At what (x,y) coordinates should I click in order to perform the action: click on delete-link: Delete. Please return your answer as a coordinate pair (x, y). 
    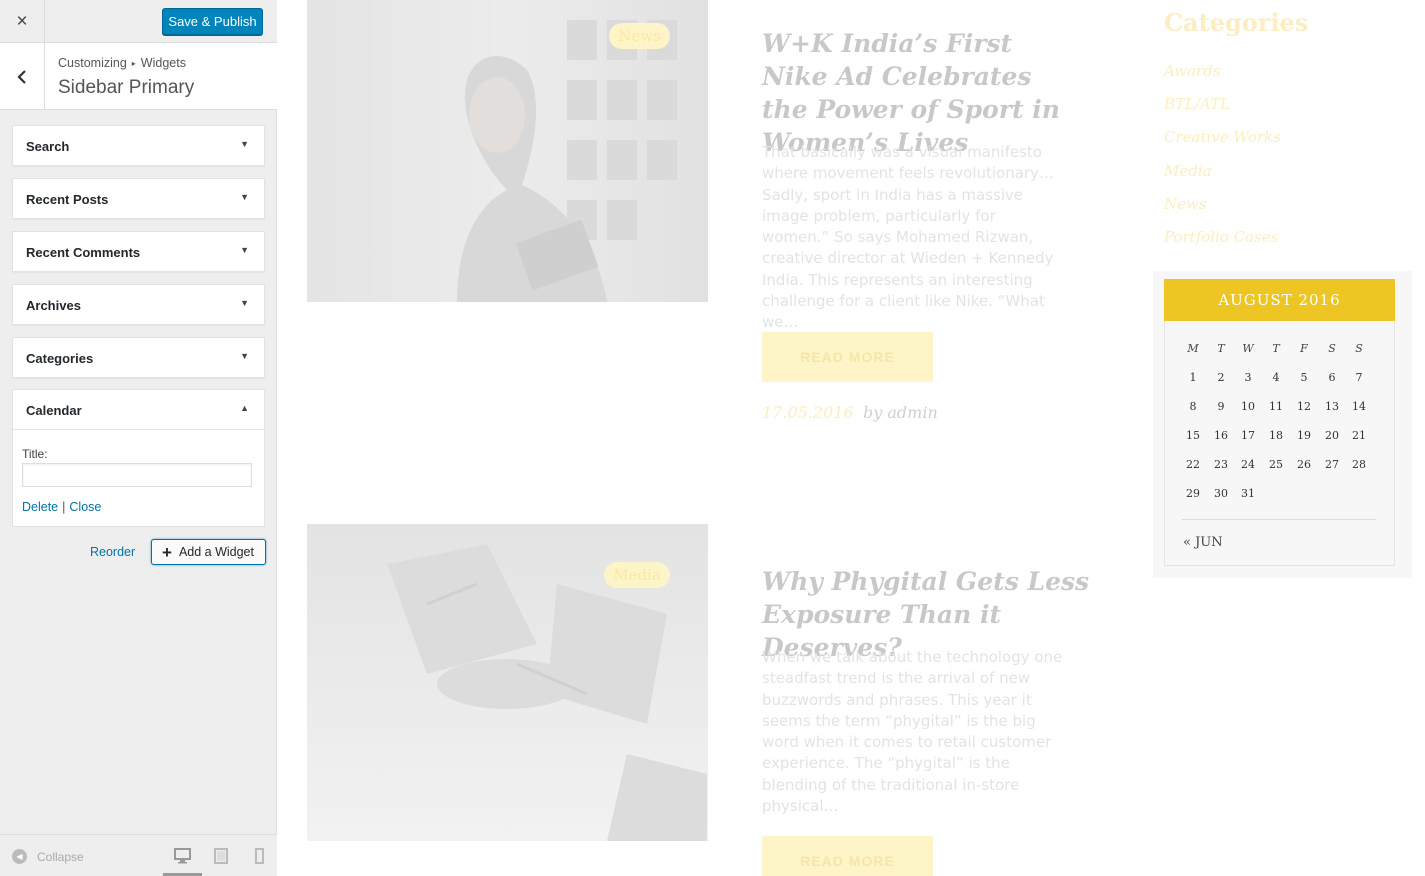
    Looking at the image, I should click on (40, 507).